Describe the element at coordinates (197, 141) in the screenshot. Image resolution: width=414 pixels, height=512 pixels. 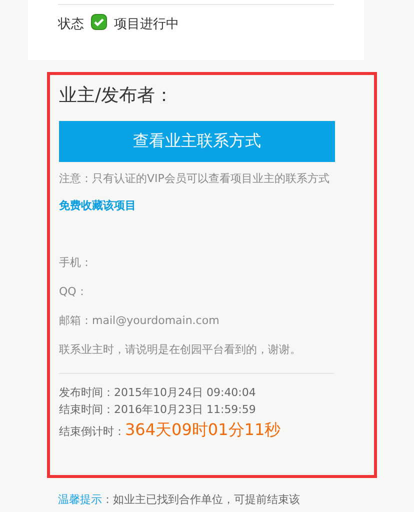
I see `contact-button: 查看业主联系方式` at that location.